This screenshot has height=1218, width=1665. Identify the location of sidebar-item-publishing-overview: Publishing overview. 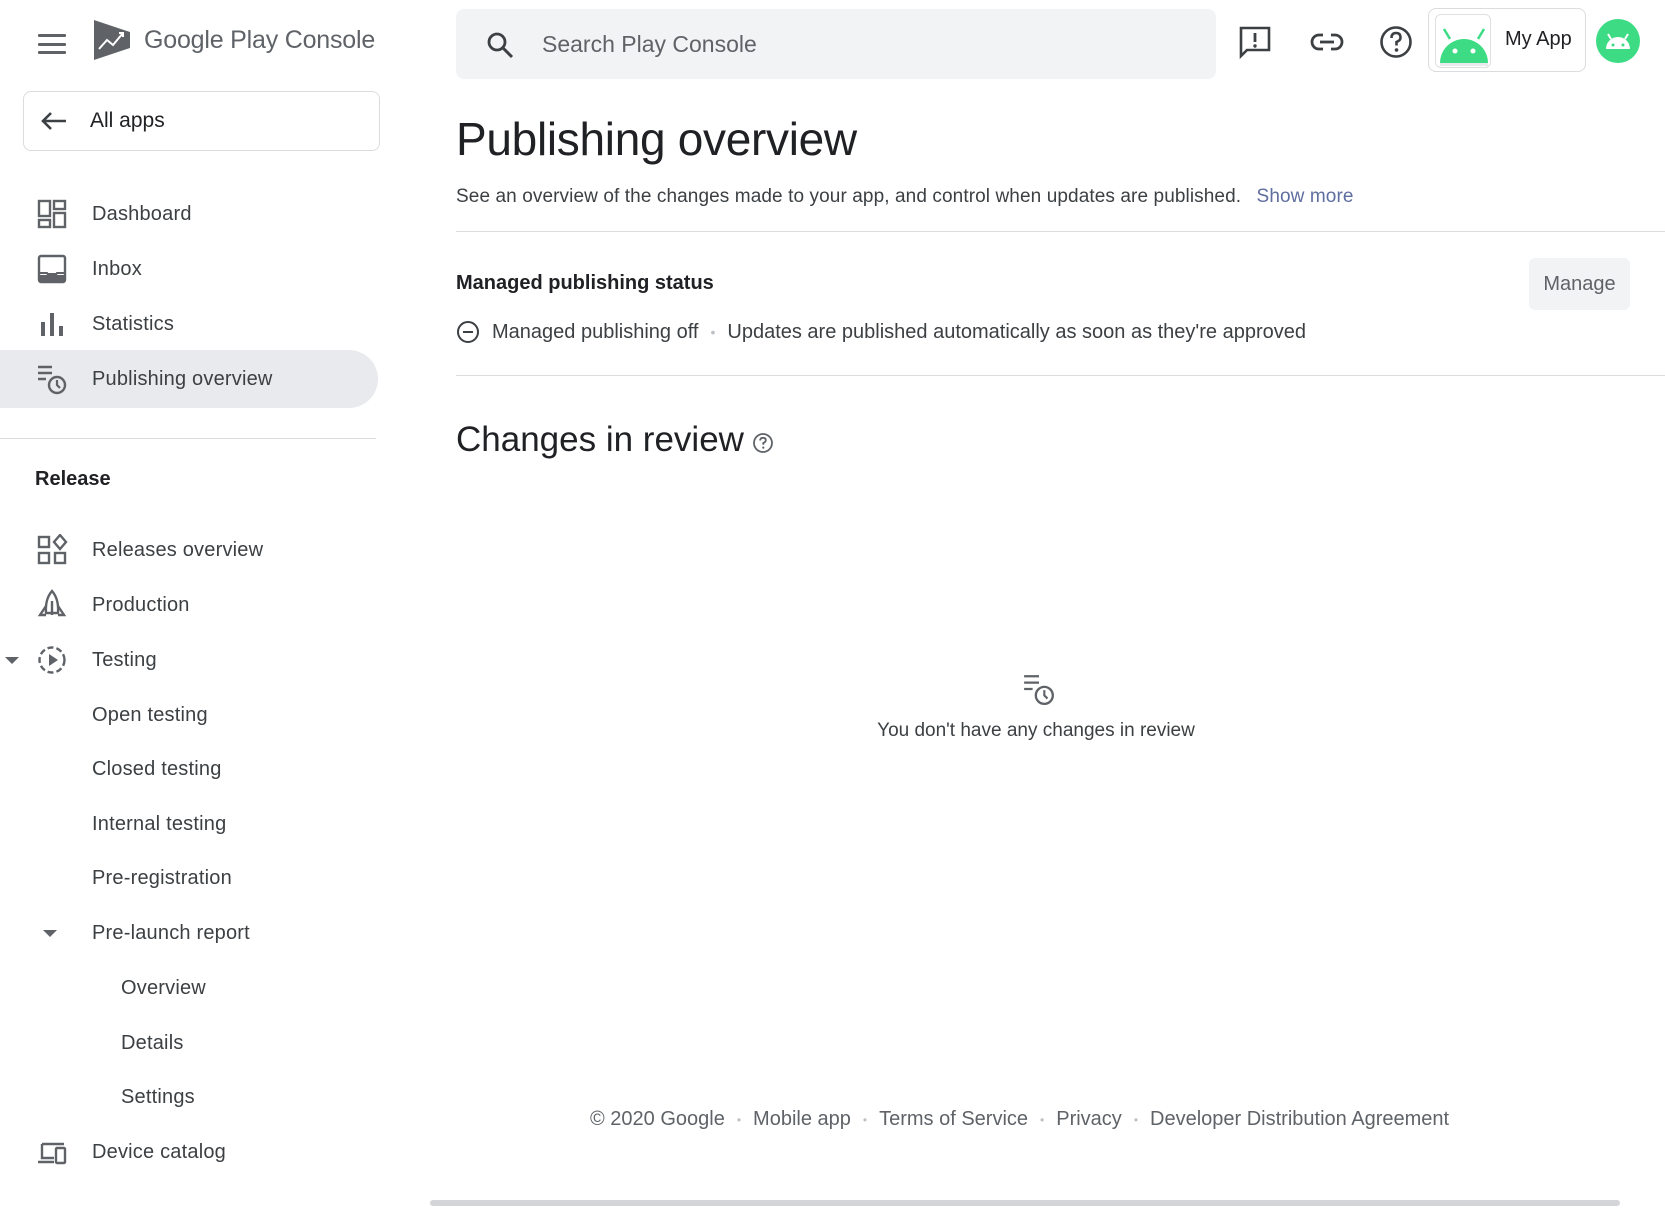
(189, 379).